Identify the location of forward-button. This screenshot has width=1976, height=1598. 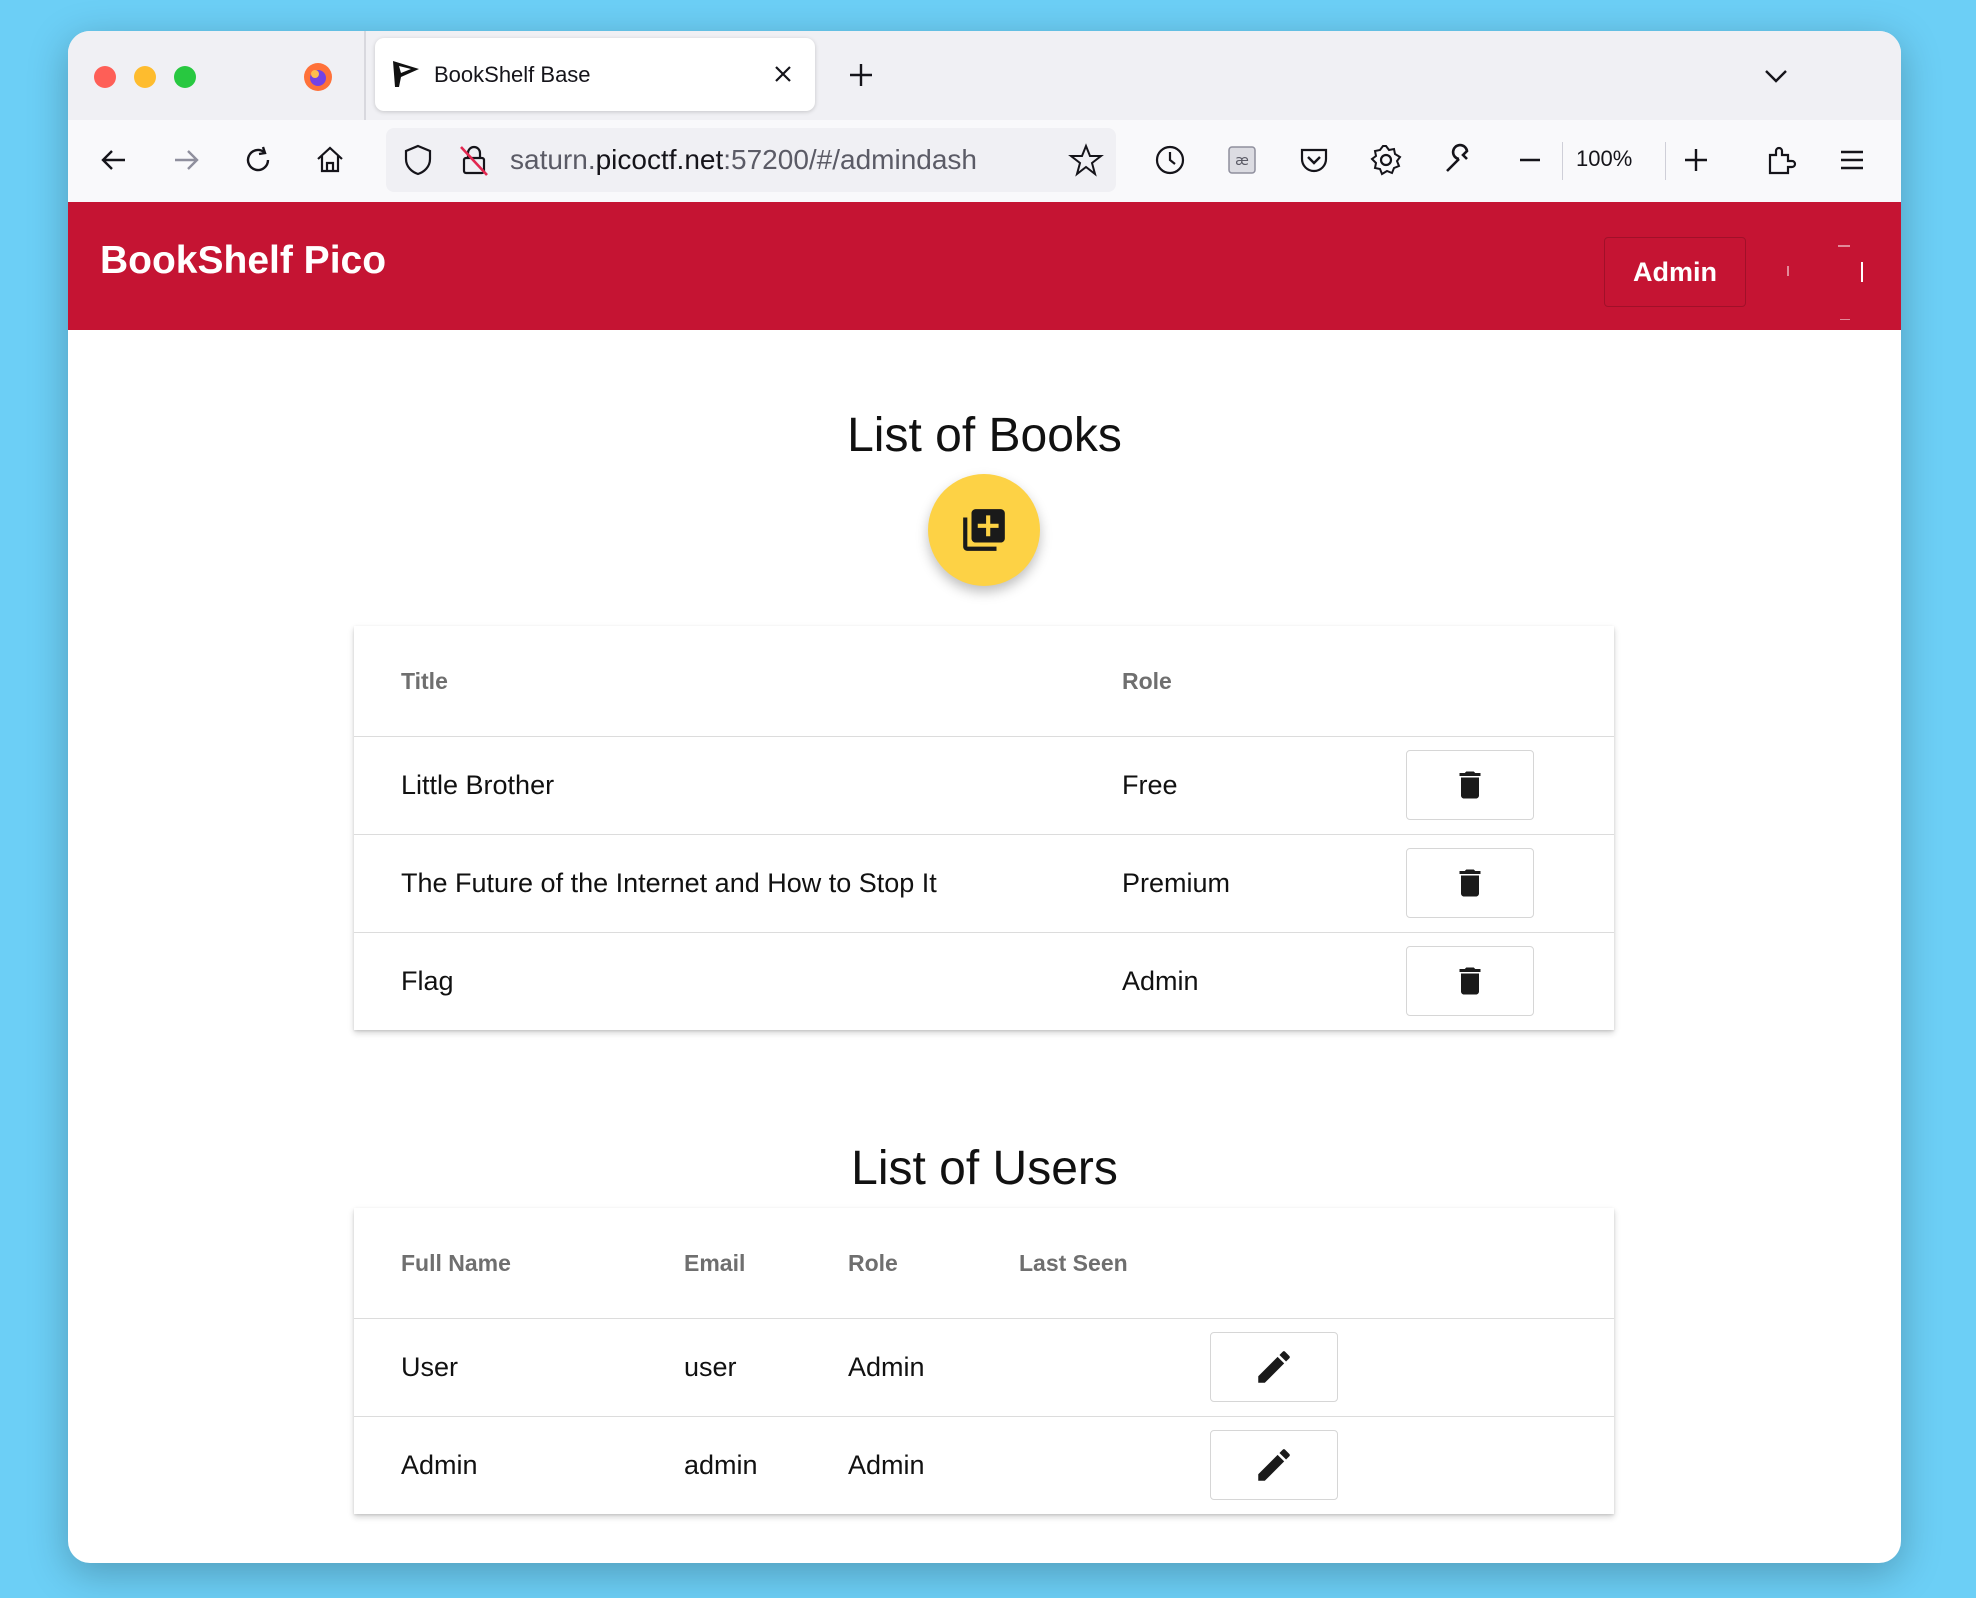
(186, 160).